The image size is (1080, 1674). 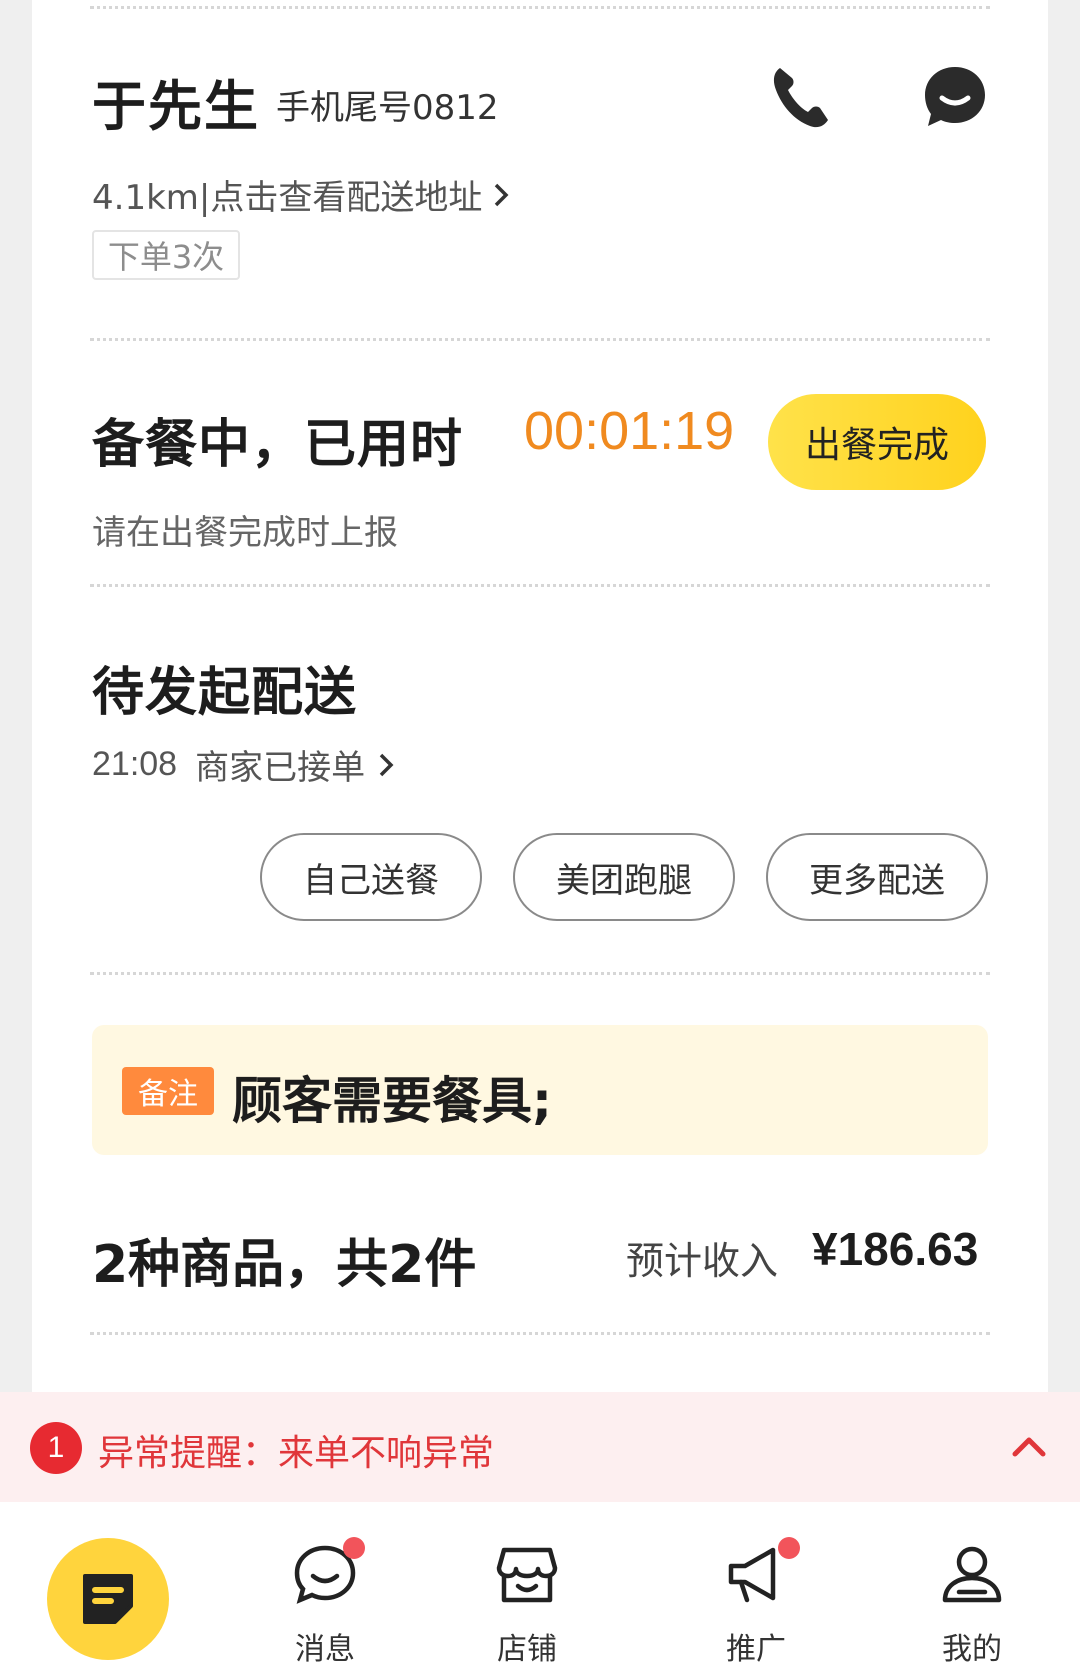 What do you see at coordinates (168, 1091) in the screenshot?
I see `remark-tag: 备注` at bounding box center [168, 1091].